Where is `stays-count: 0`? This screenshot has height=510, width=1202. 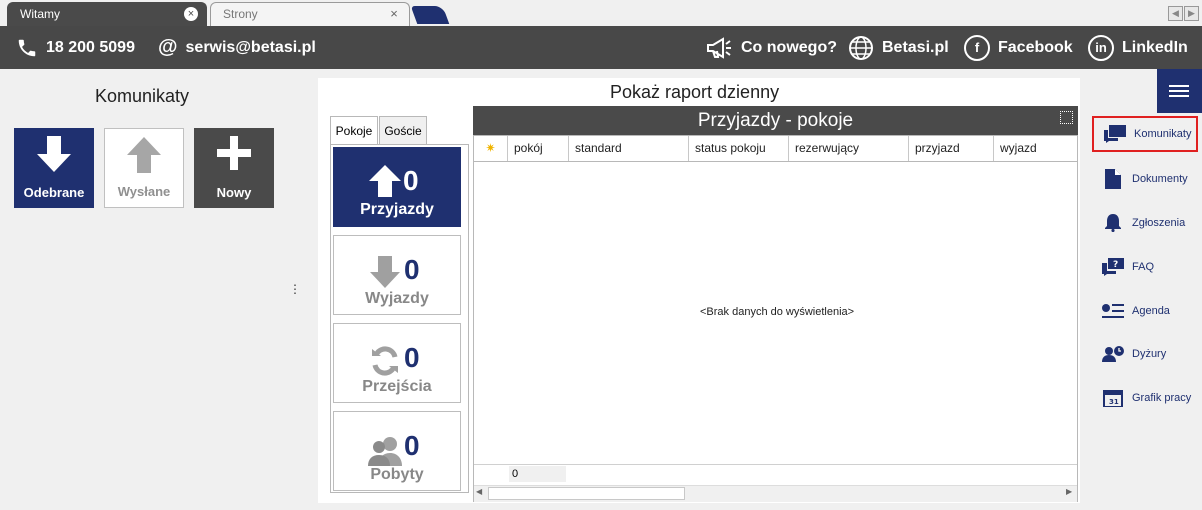 stays-count: 0 is located at coordinates (412, 445).